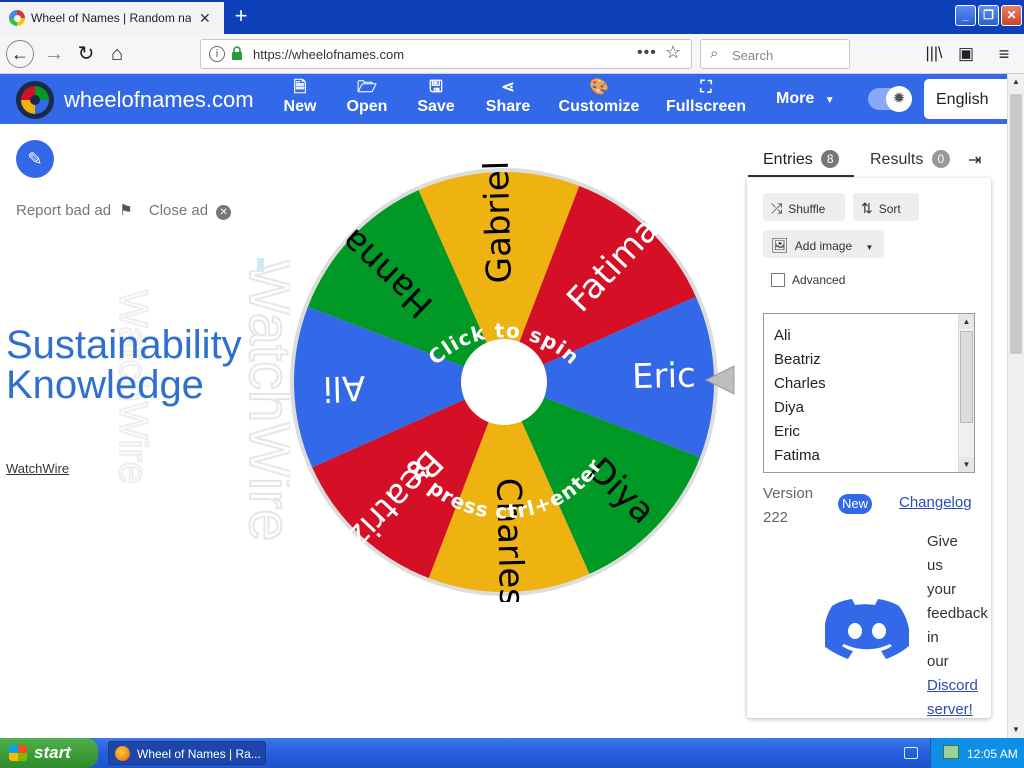  What do you see at coordinates (974, 160) in the screenshot?
I see `collapse-panel-icon: ⇥` at bounding box center [974, 160].